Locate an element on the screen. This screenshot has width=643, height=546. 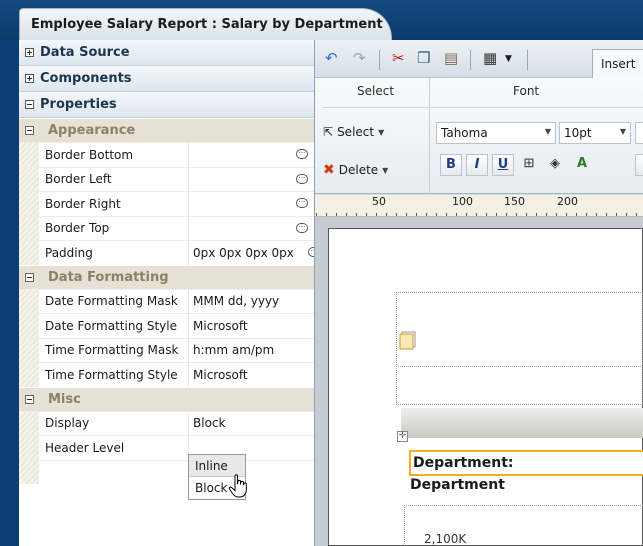
property-row-time-style: Time Formatting Style Microsoft is located at coordinates (166, 374).